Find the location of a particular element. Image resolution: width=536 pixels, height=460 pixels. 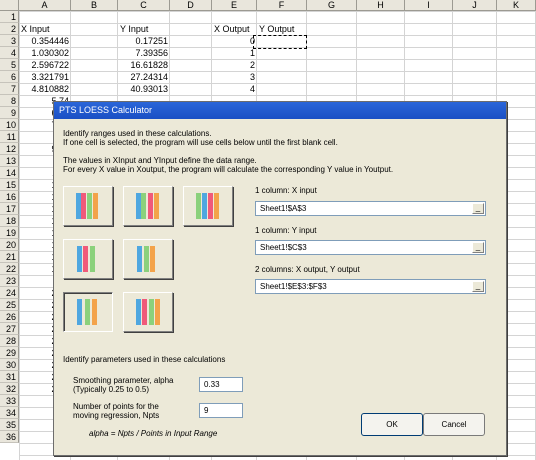

row-header-3: 3 is located at coordinates (9, 41).